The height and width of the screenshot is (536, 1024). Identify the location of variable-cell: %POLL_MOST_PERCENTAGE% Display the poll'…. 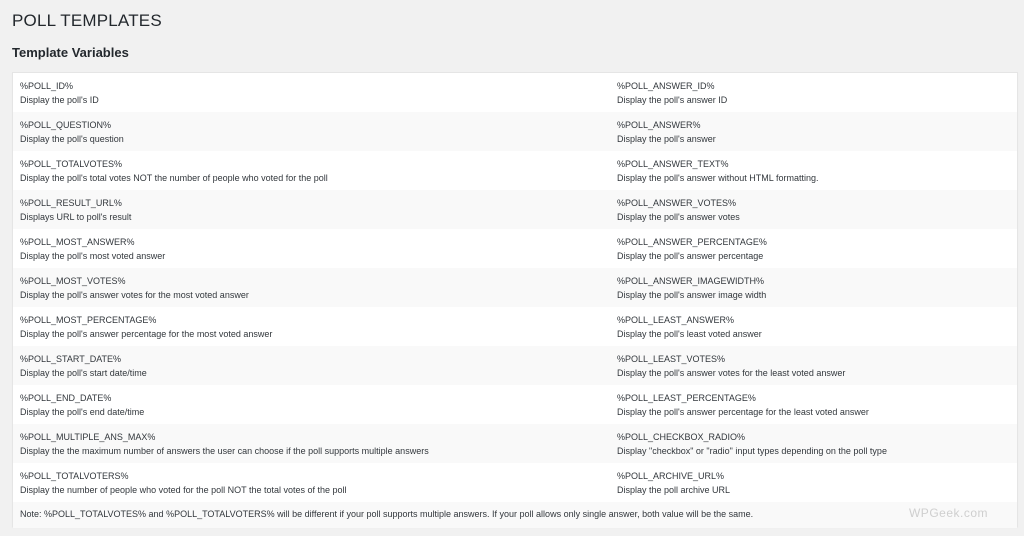
(311, 329).